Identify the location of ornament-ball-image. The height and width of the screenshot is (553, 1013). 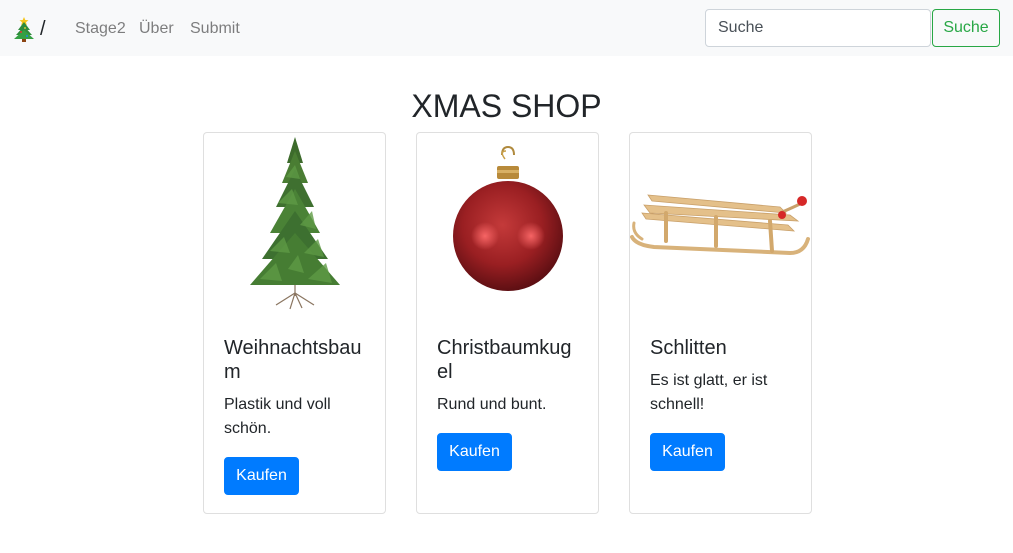
(508, 218).